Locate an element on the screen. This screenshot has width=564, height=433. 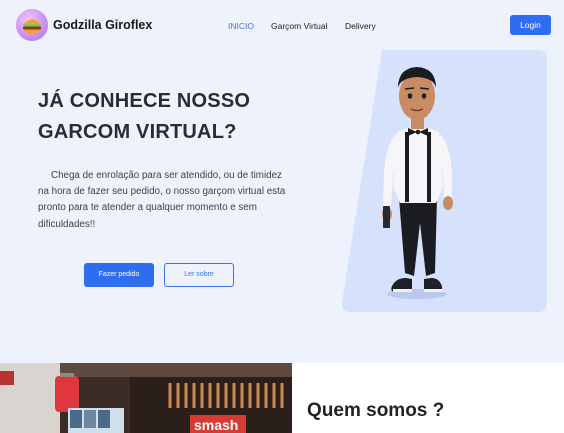
hero-title-line-1: JÁ CONHECE NOSSO is located at coordinates (144, 101).